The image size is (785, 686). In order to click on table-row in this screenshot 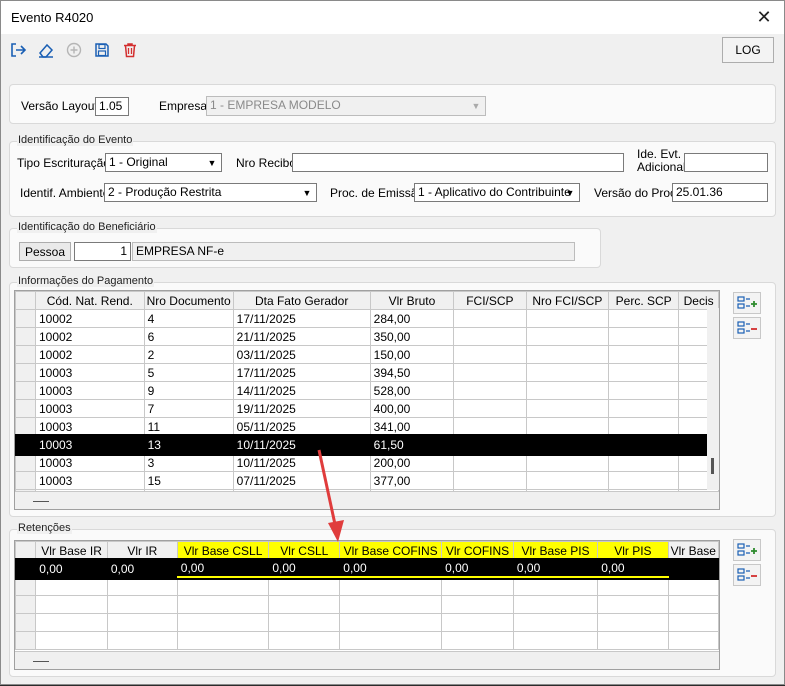, I will do `click(367, 586)`.